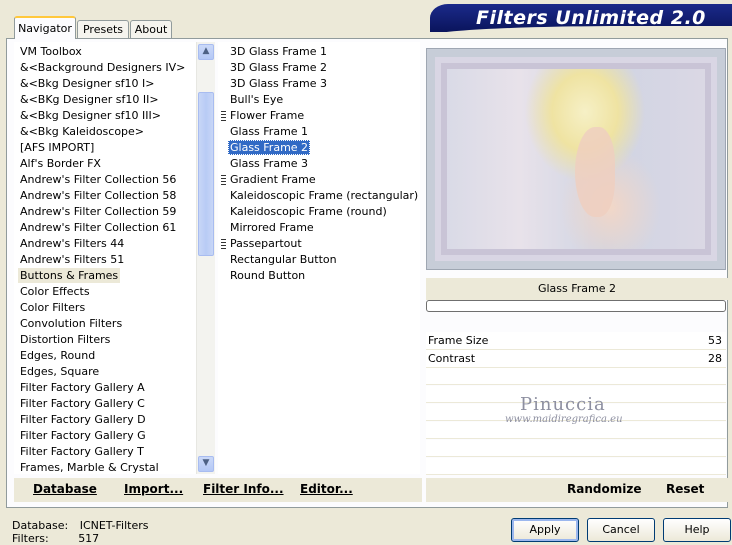 Image resolution: width=732 pixels, height=545 pixels. What do you see at coordinates (715, 340) in the screenshot?
I see `param-value: 53` at bounding box center [715, 340].